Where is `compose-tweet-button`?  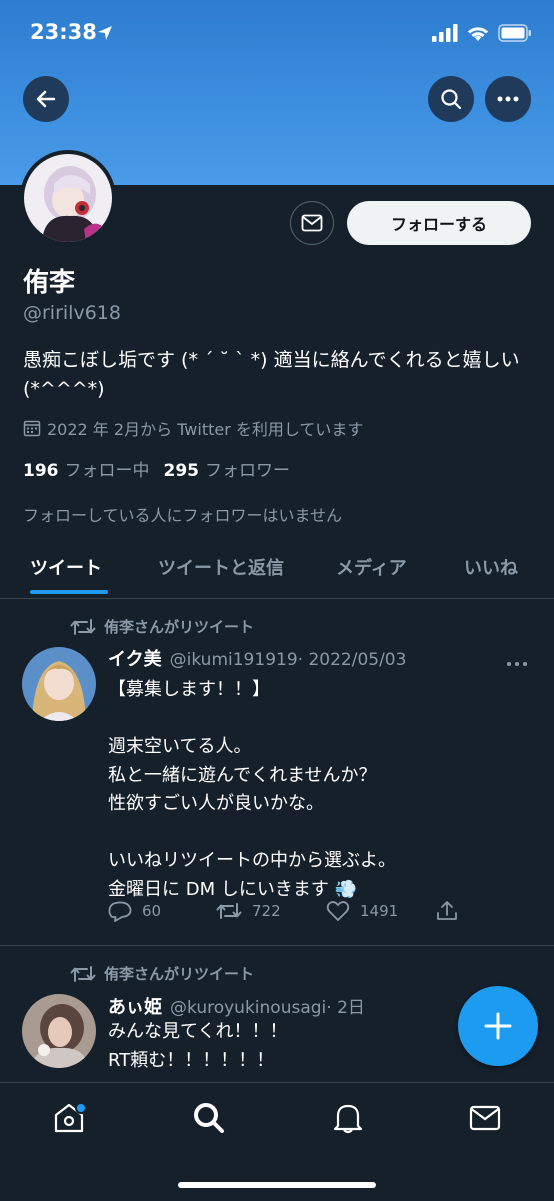 compose-tweet-button is located at coordinates (498, 1026).